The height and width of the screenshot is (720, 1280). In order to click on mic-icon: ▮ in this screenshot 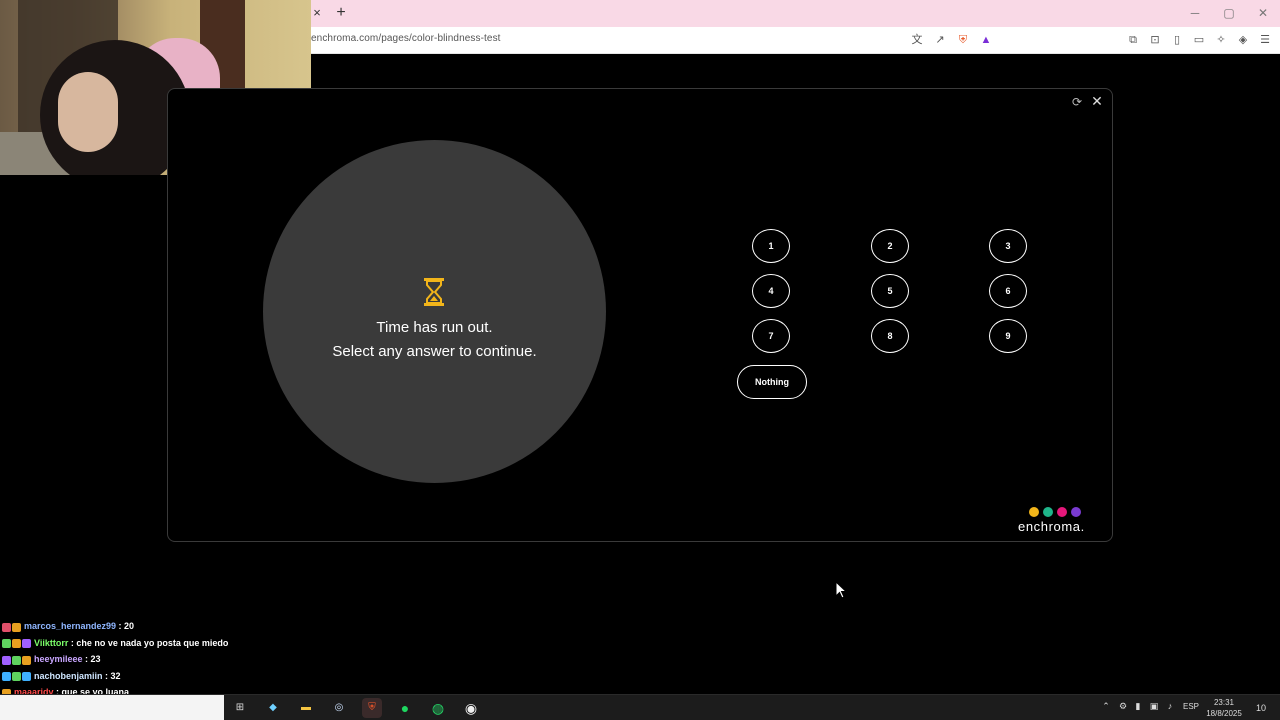, I will do `click(1138, 706)`.